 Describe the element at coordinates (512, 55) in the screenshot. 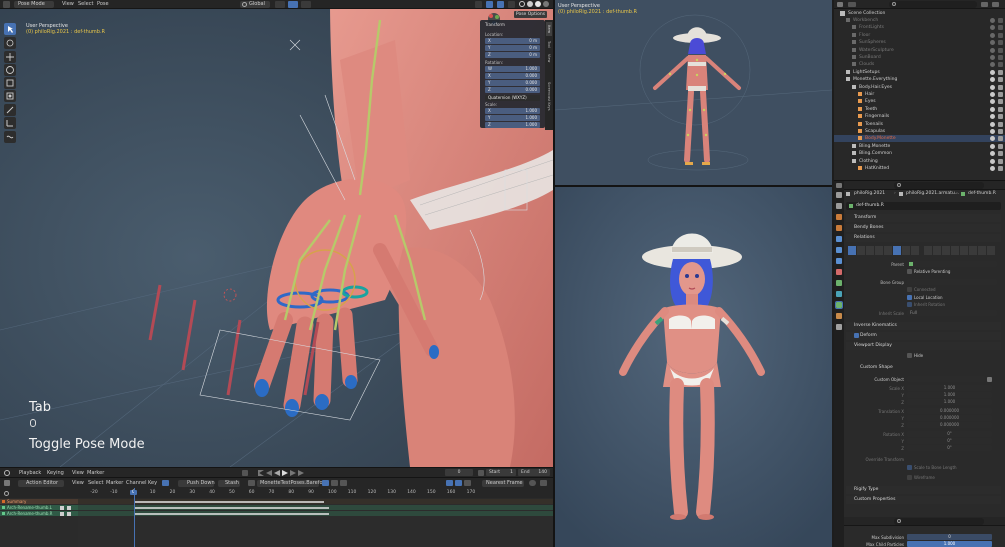

I see `np-location-z: Z0 m` at that location.